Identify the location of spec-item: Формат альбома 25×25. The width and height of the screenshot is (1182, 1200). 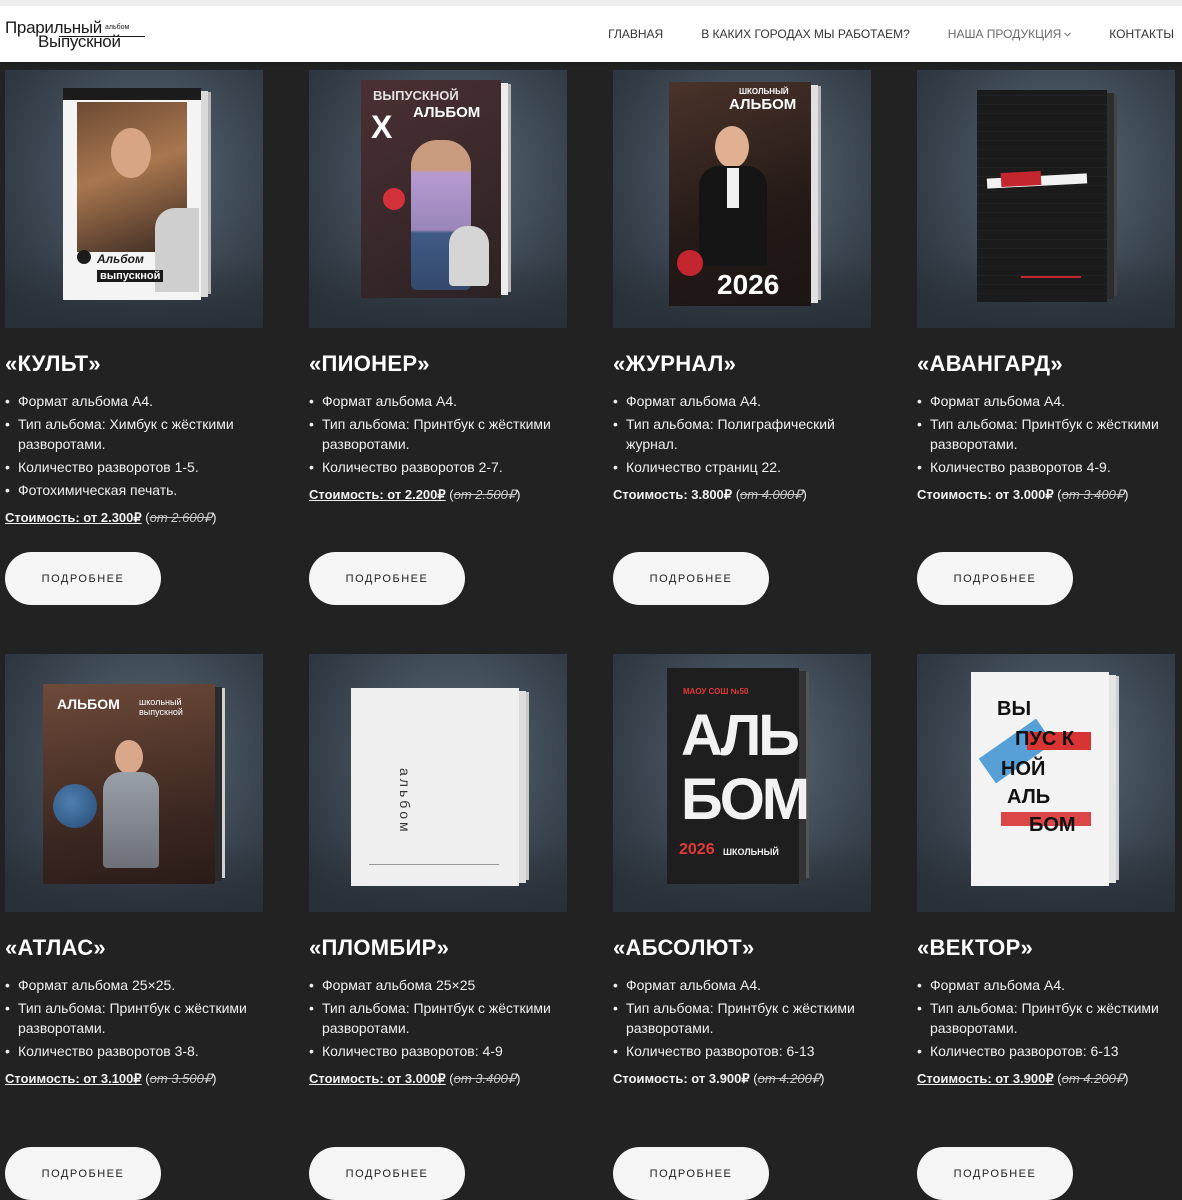
(438, 985).